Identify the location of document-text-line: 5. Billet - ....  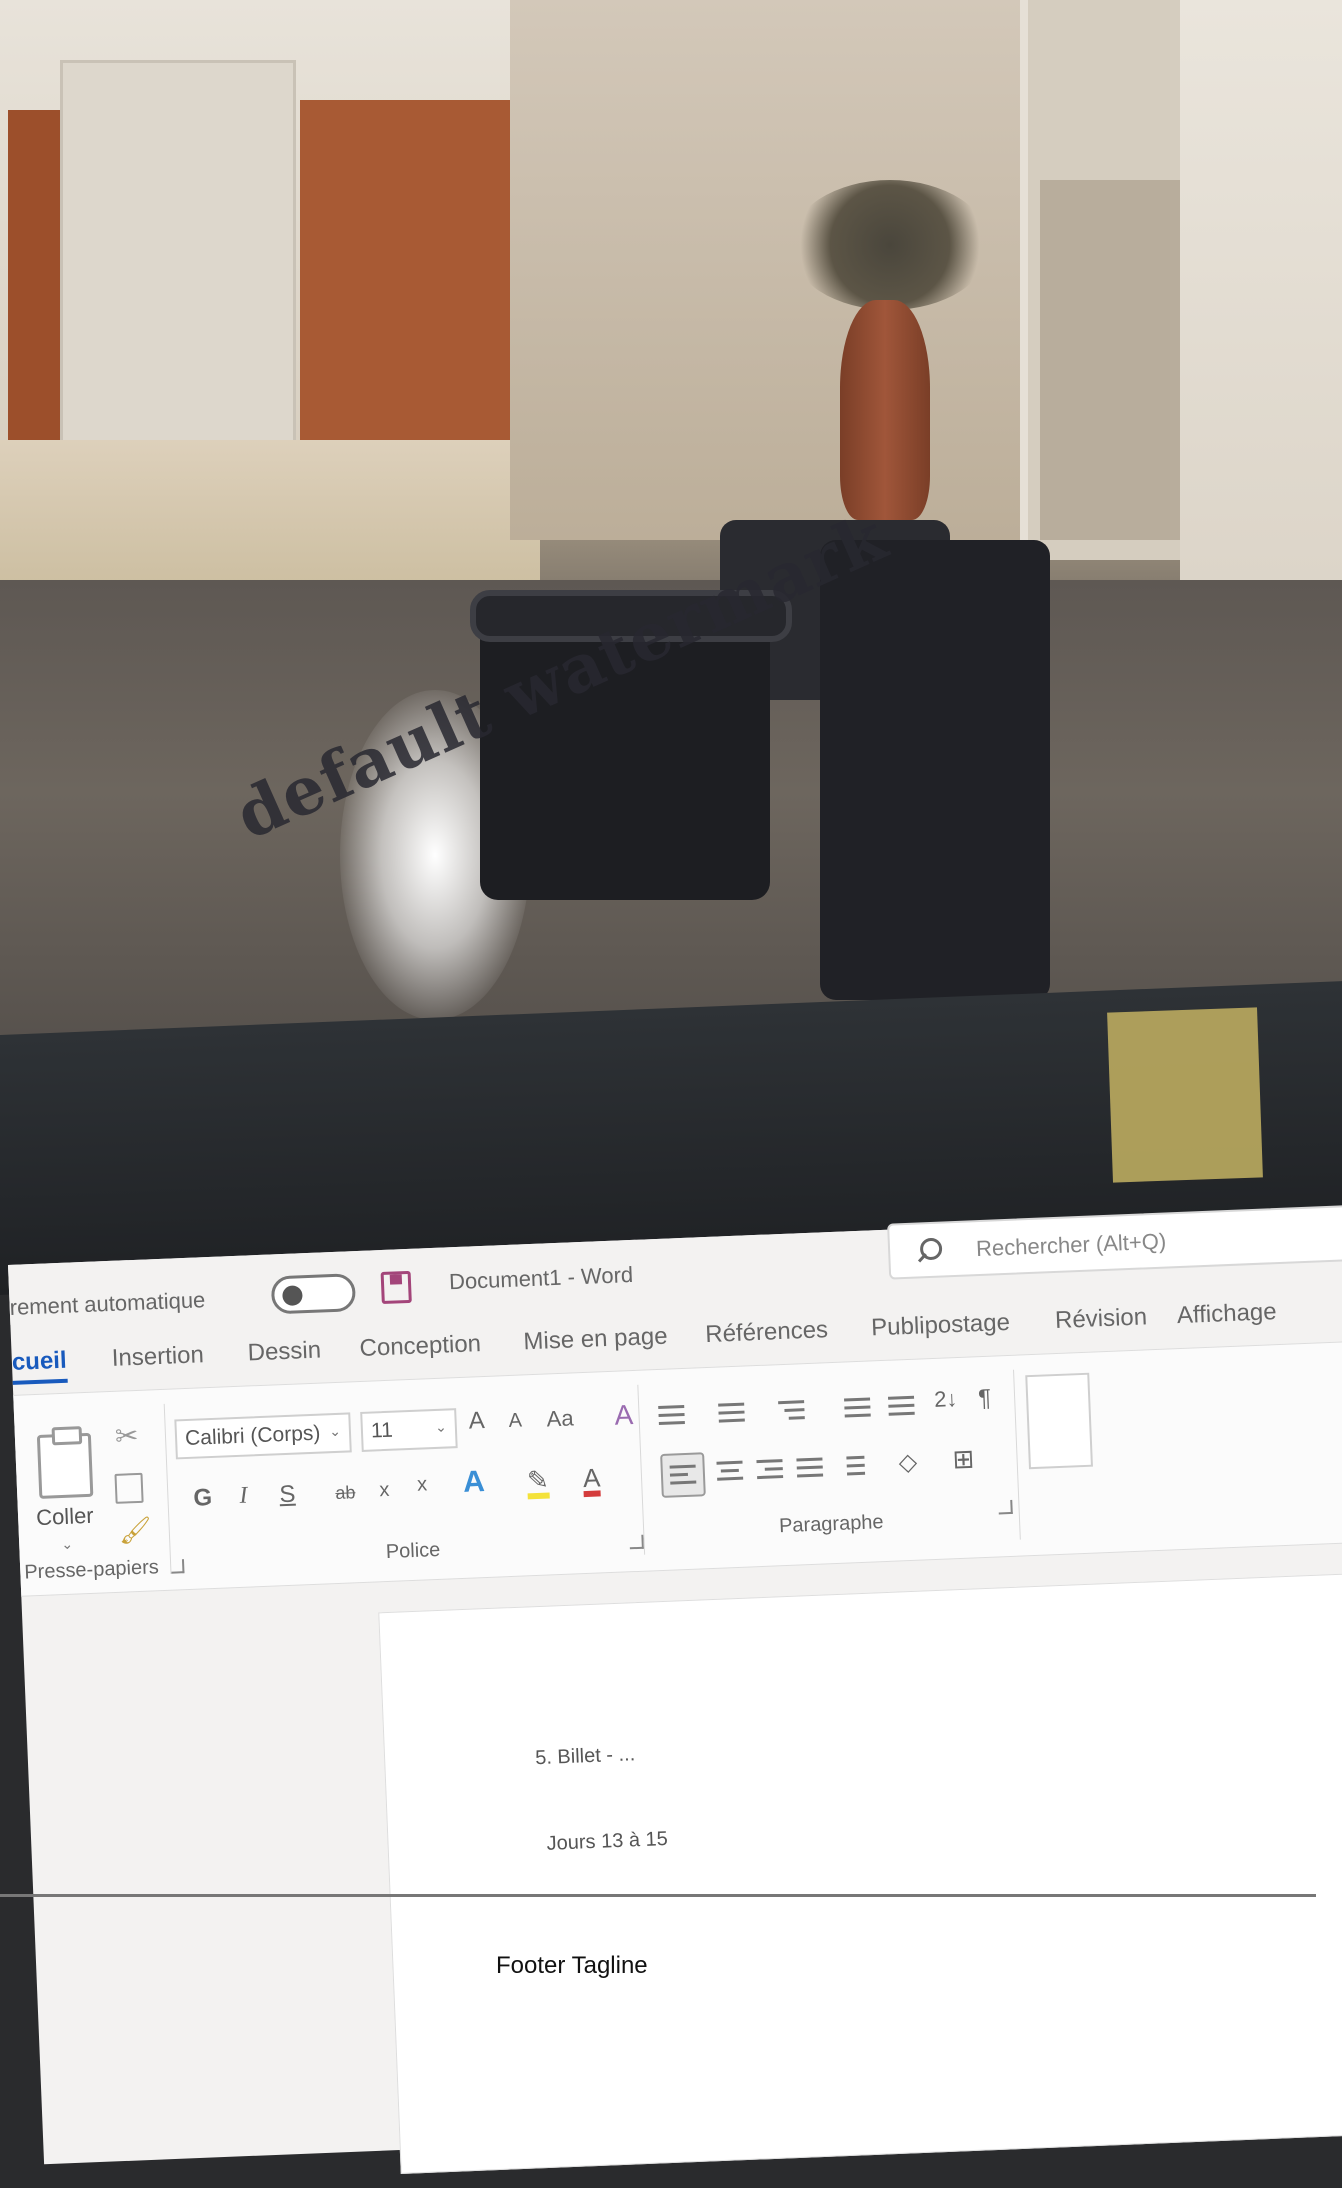
(585, 1756).